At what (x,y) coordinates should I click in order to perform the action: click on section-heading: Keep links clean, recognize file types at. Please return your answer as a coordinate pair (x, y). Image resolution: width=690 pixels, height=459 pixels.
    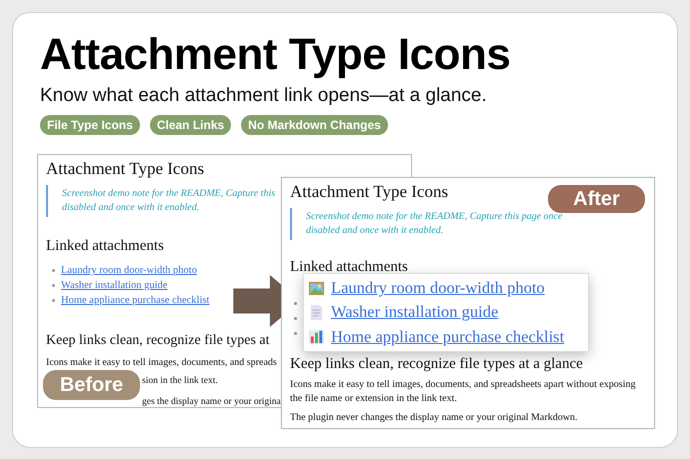
    Looking at the image, I should click on (158, 340).